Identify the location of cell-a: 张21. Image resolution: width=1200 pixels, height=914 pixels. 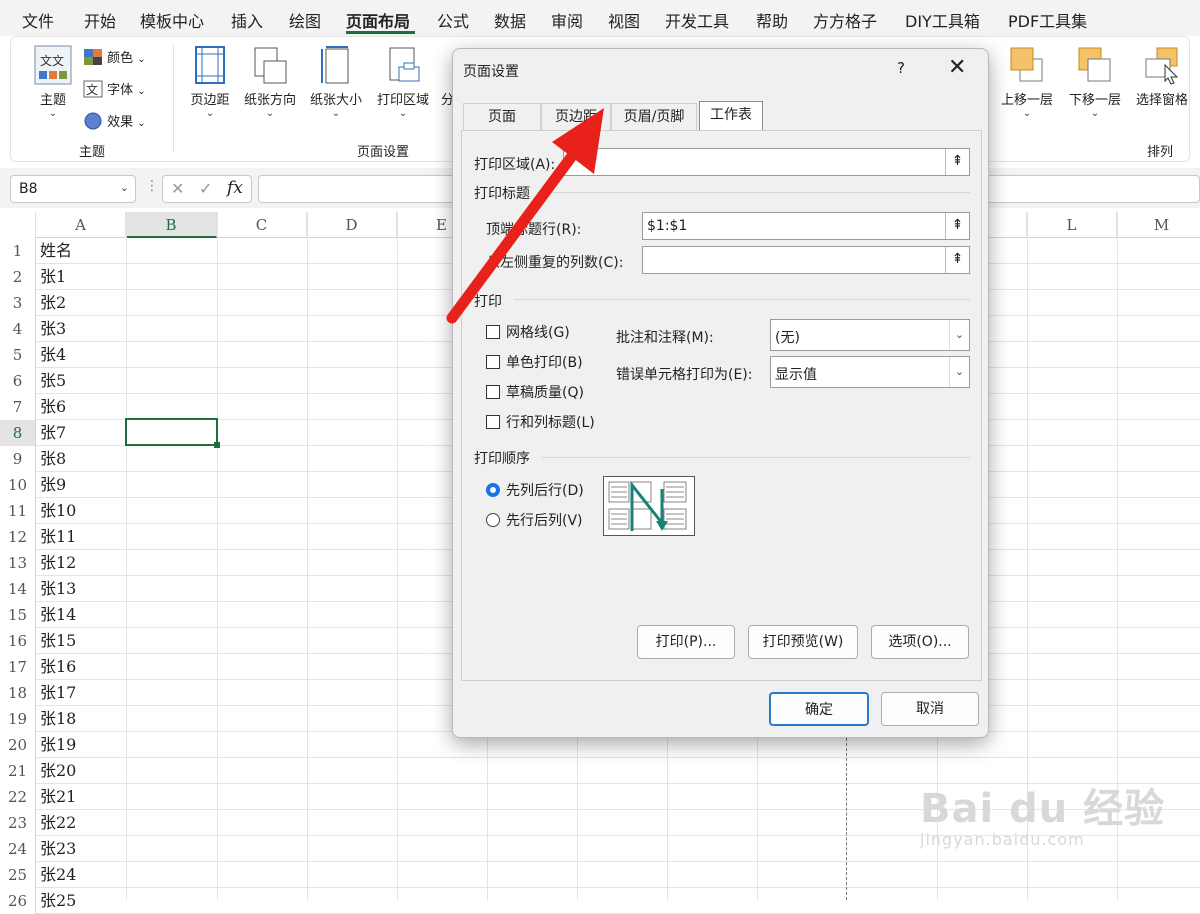
(58, 797).